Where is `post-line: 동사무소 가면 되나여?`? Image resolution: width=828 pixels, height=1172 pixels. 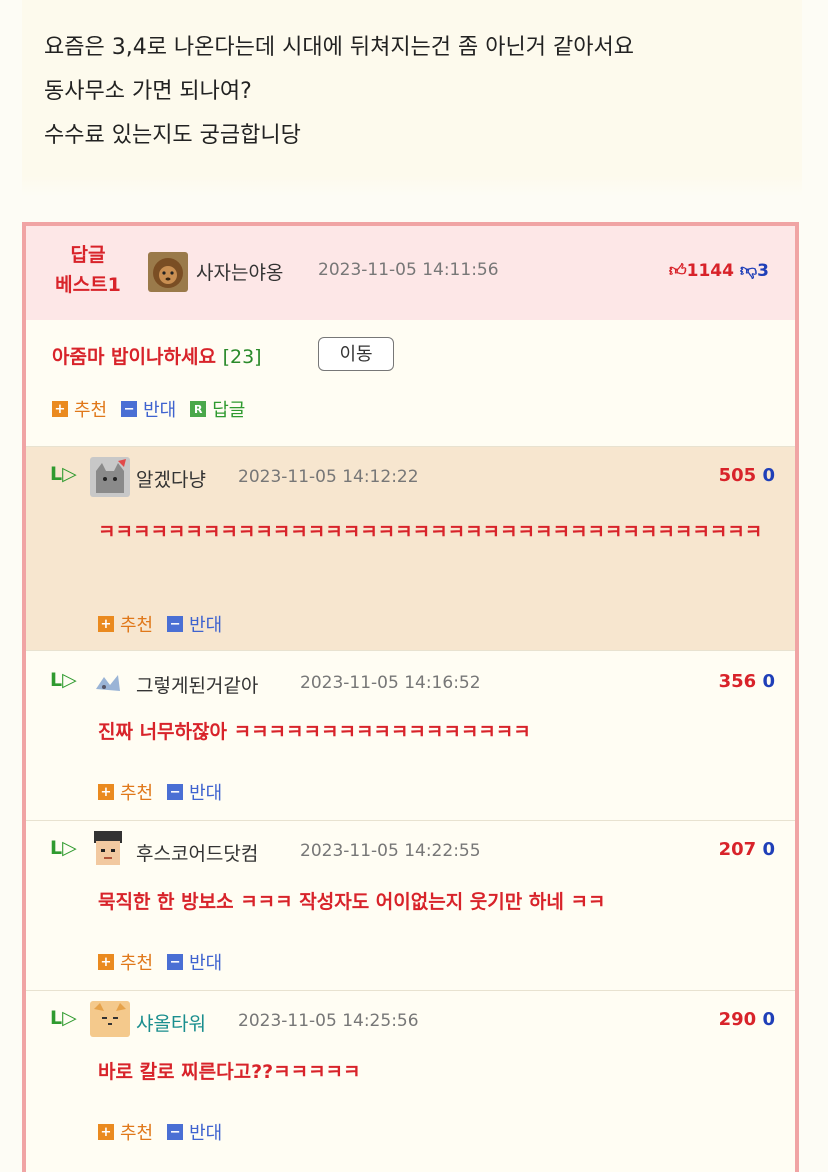 post-line: 동사무소 가면 되나여? is located at coordinates (148, 91).